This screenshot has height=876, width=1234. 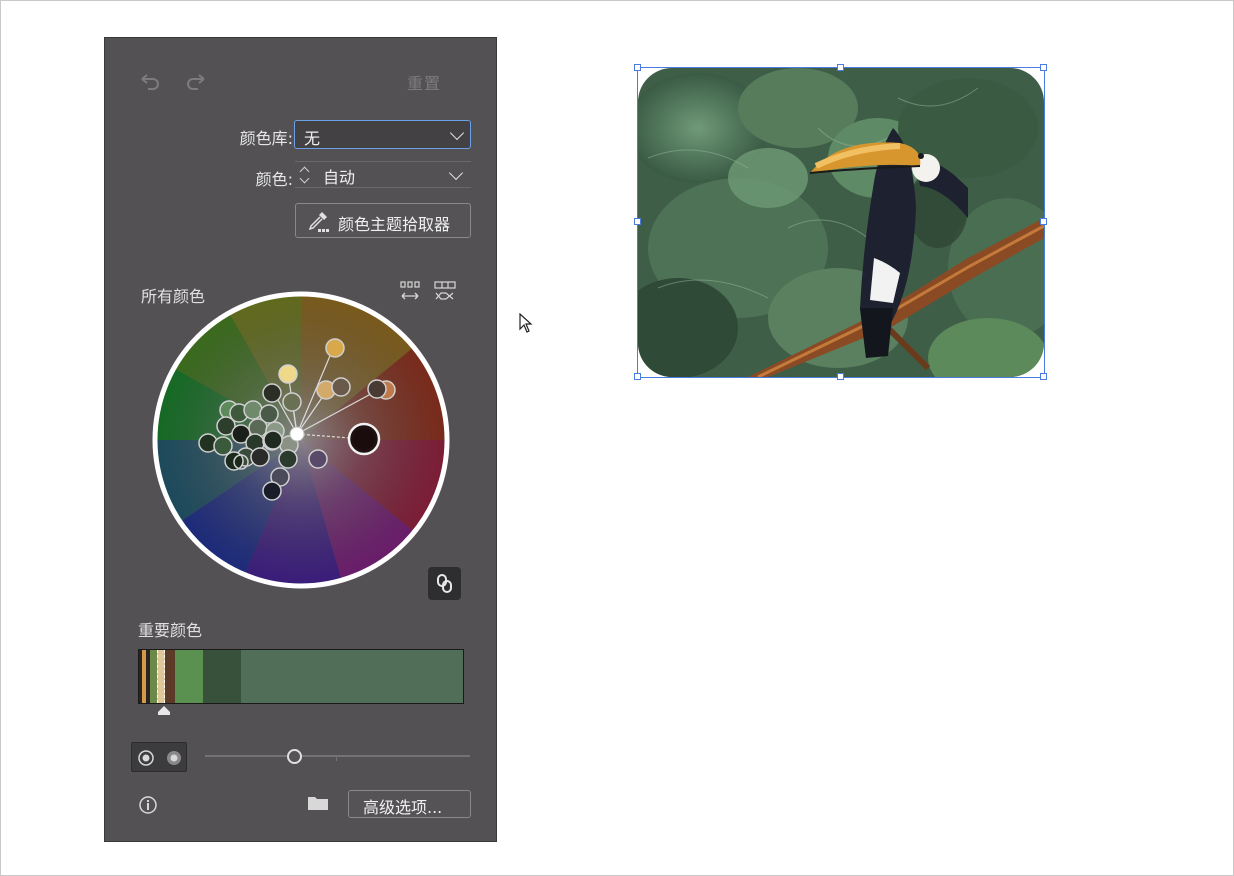 I want to click on swatch-grey-green, so click(x=352, y=676).